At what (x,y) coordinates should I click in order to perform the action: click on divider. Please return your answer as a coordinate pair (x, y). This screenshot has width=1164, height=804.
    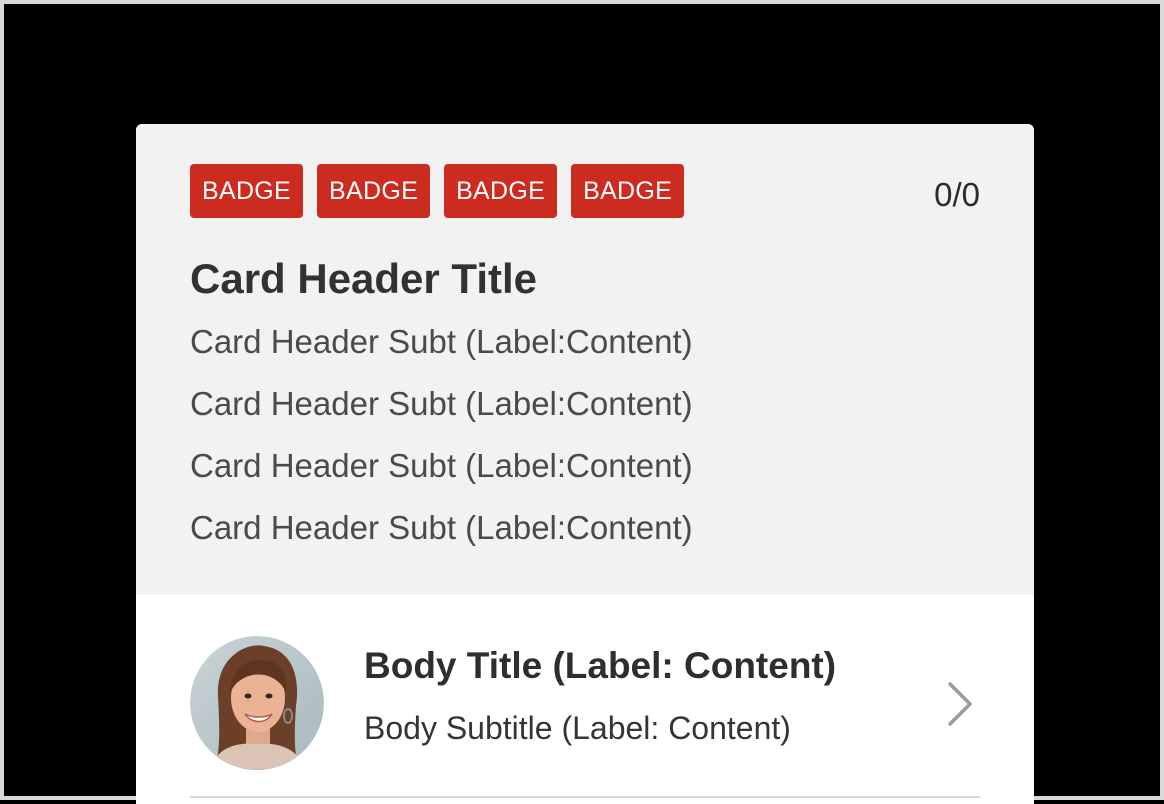
    Looking at the image, I should click on (585, 797).